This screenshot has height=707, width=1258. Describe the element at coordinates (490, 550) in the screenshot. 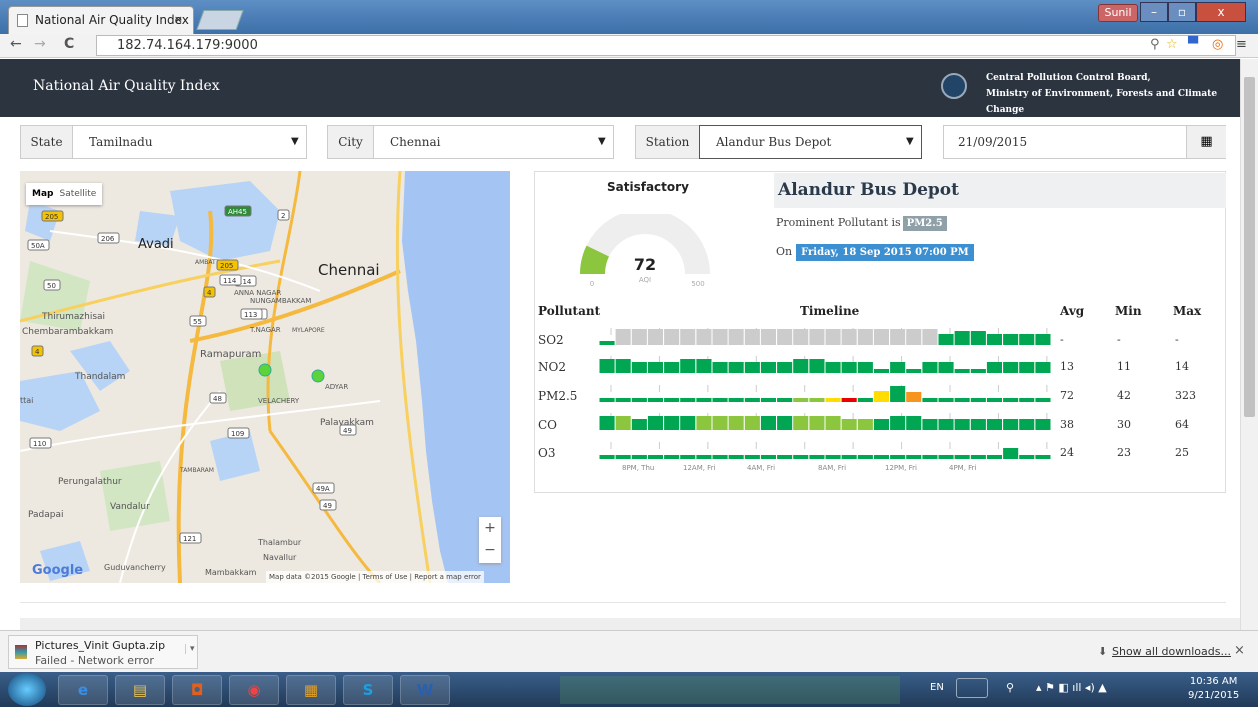

I see `zoom-out-button: −` at that location.